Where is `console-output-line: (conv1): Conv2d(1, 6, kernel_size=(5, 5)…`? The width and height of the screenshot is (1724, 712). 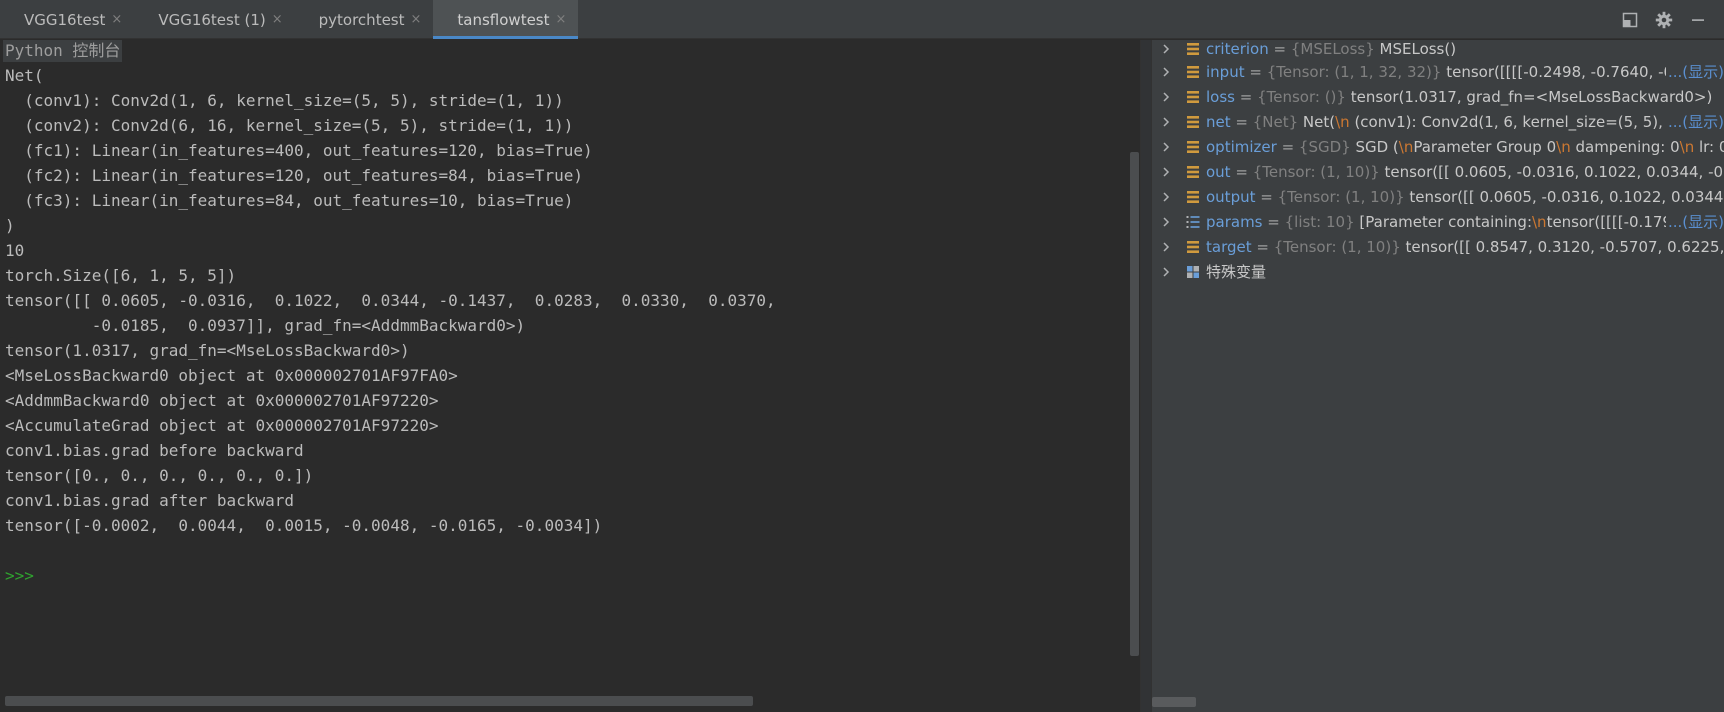 console-output-line: (conv1): Conv2d(1, 6, kernel_size=(5, 5)… is located at coordinates (284, 100).